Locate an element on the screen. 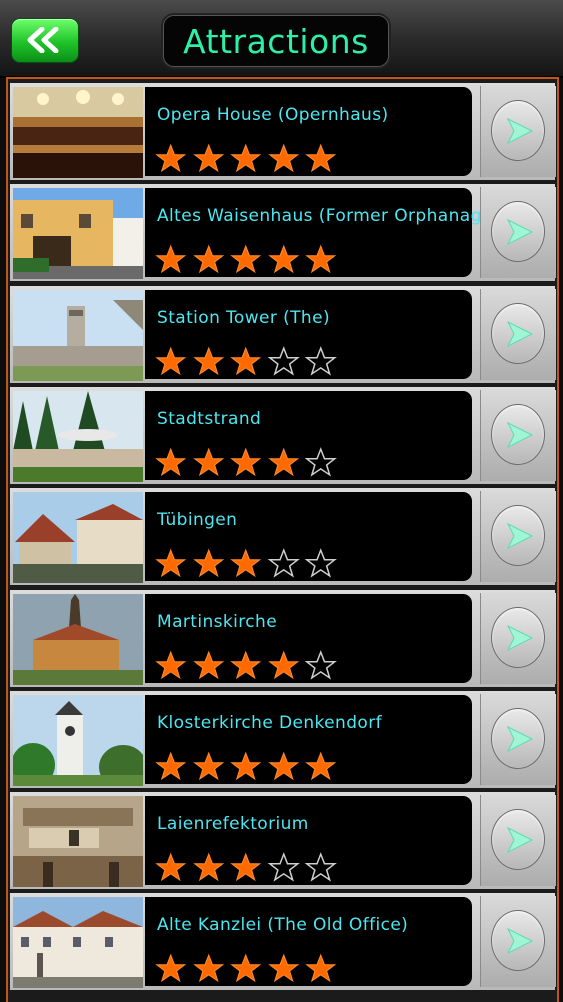  attraction-name: Klosterkirche Denkendorf is located at coordinates (269, 722).